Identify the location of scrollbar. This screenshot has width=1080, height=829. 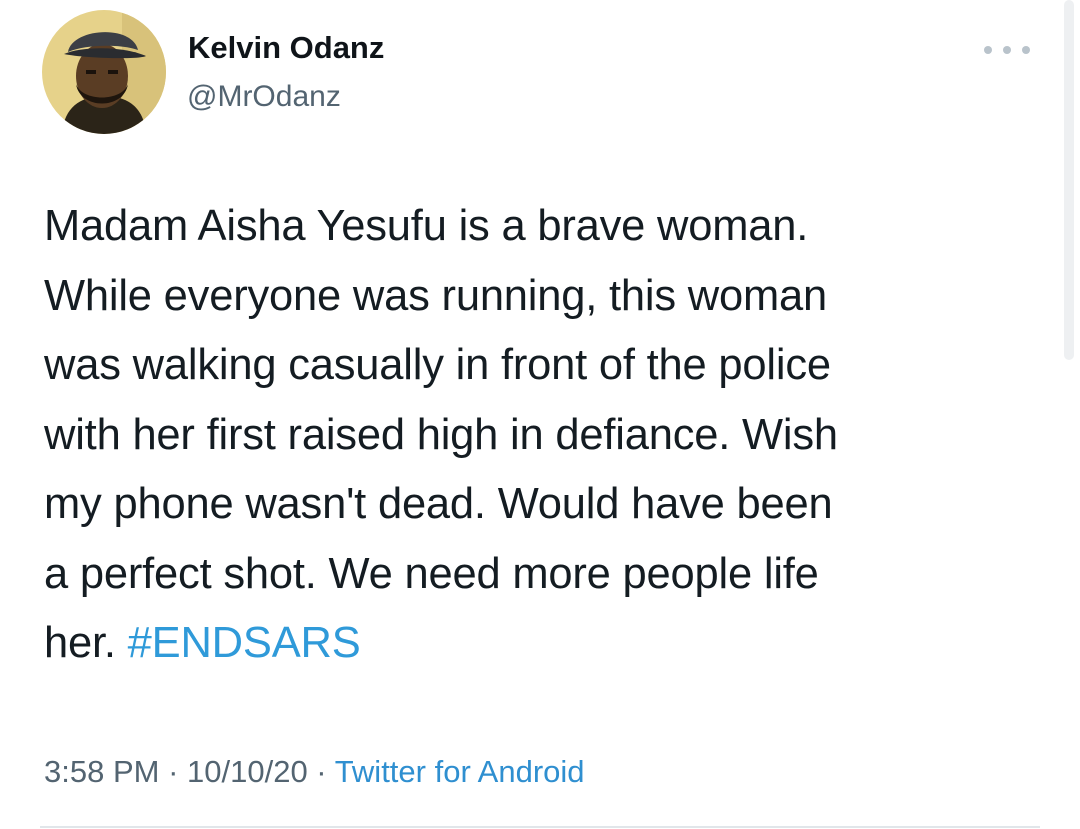
(1069, 180).